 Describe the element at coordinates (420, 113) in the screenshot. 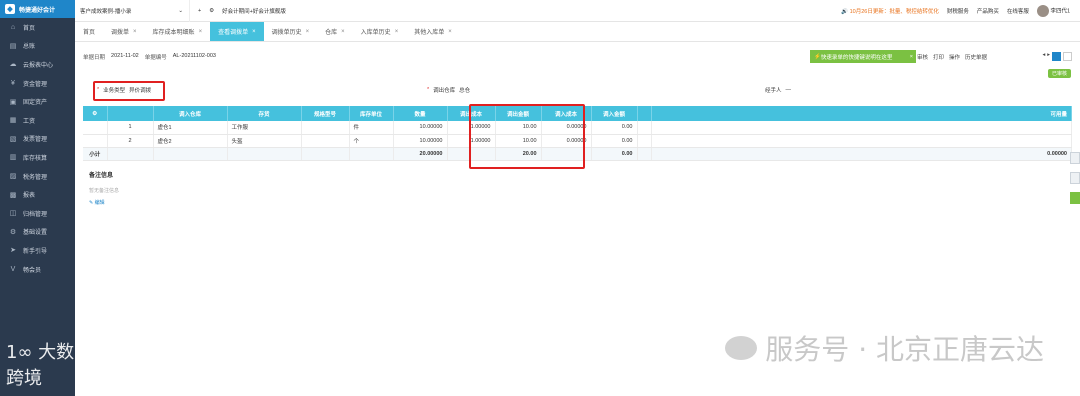

I see `col-qty: 数量` at that location.